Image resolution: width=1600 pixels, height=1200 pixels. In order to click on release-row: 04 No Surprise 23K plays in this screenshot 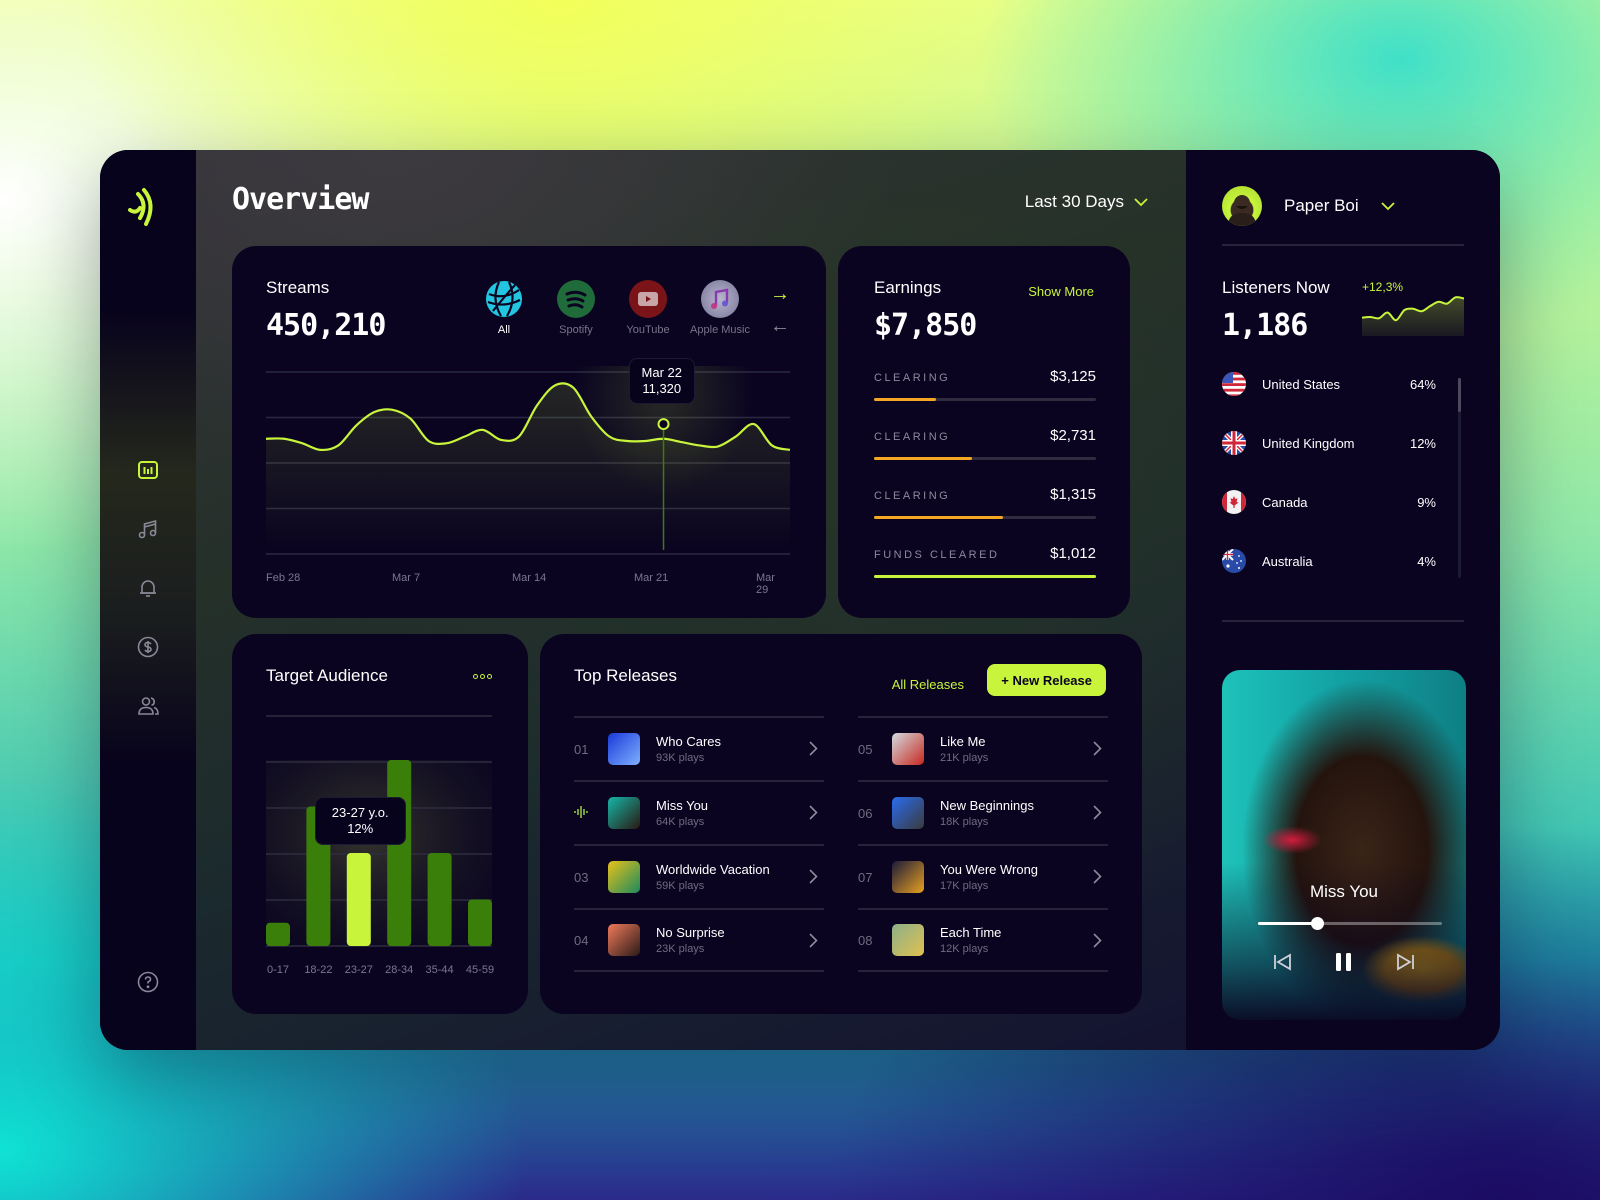, I will do `click(699, 940)`.